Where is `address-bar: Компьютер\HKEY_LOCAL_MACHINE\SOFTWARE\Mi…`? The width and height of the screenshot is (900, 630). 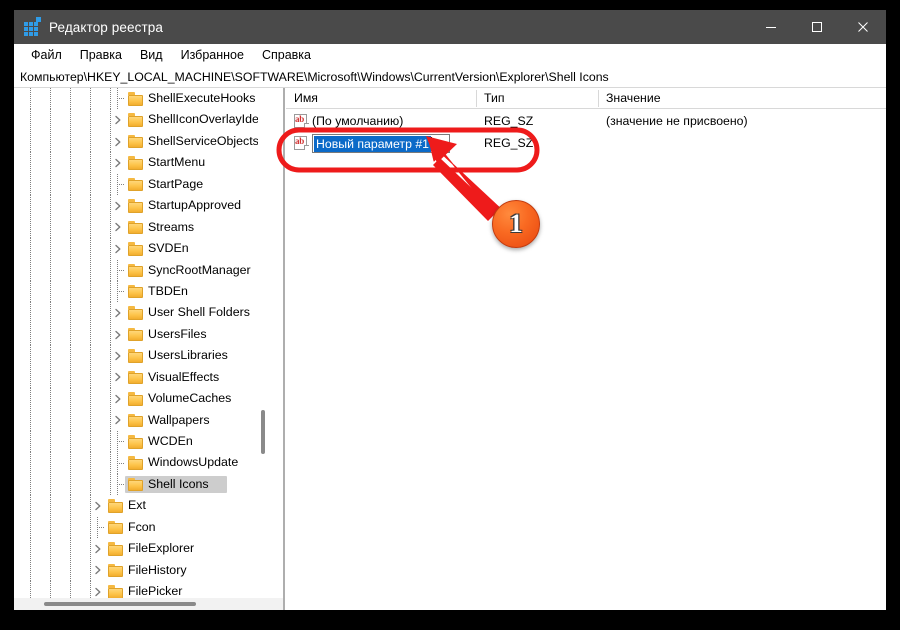
address-bar: Компьютер\HKEY_LOCAL_MACHINE\SOFTWARE\Mi… is located at coordinates (450, 77).